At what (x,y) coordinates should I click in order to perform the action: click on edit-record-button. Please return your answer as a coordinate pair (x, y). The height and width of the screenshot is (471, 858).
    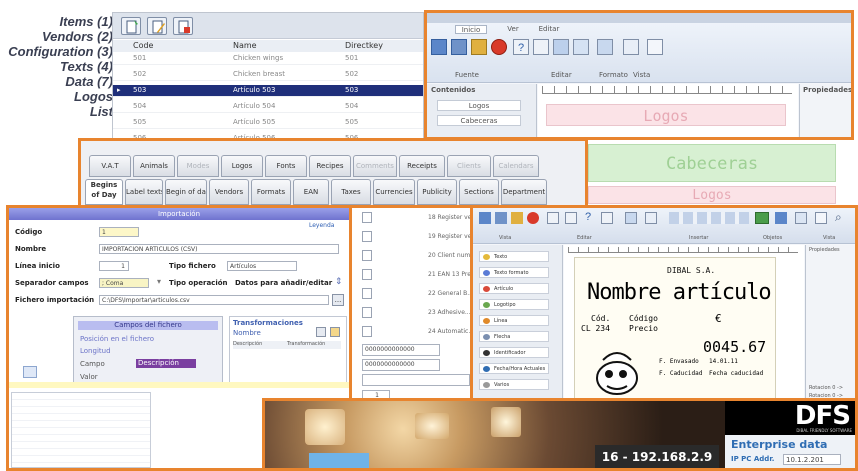
    Looking at the image, I should click on (157, 26).